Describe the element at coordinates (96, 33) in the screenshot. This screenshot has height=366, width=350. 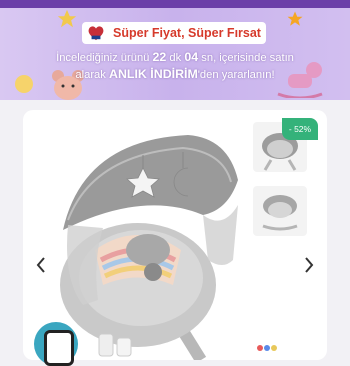
I see `heart-logo-icon` at that location.